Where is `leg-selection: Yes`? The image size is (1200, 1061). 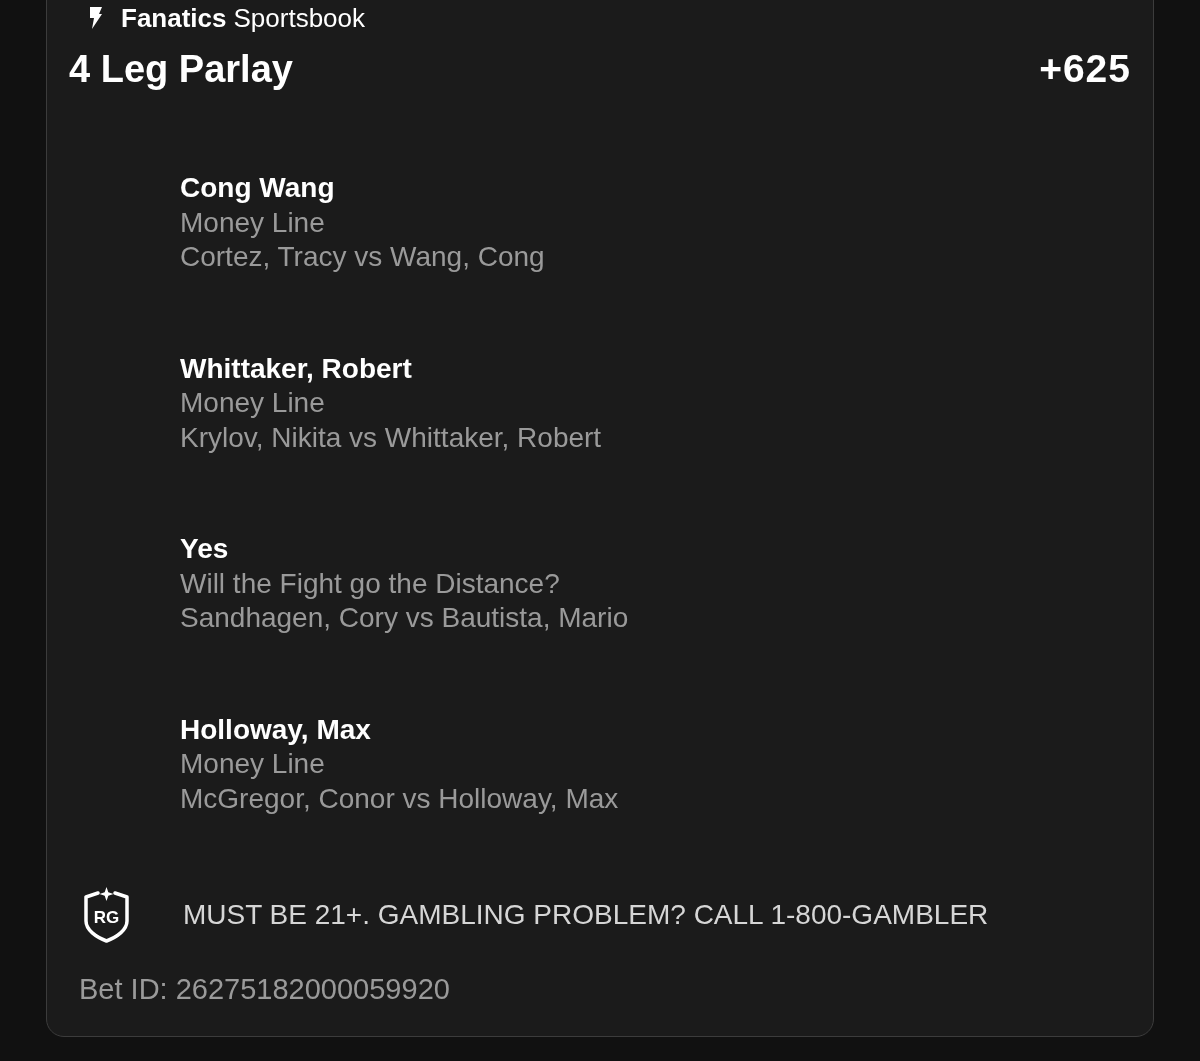
leg-selection: Yes is located at coordinates (204, 549).